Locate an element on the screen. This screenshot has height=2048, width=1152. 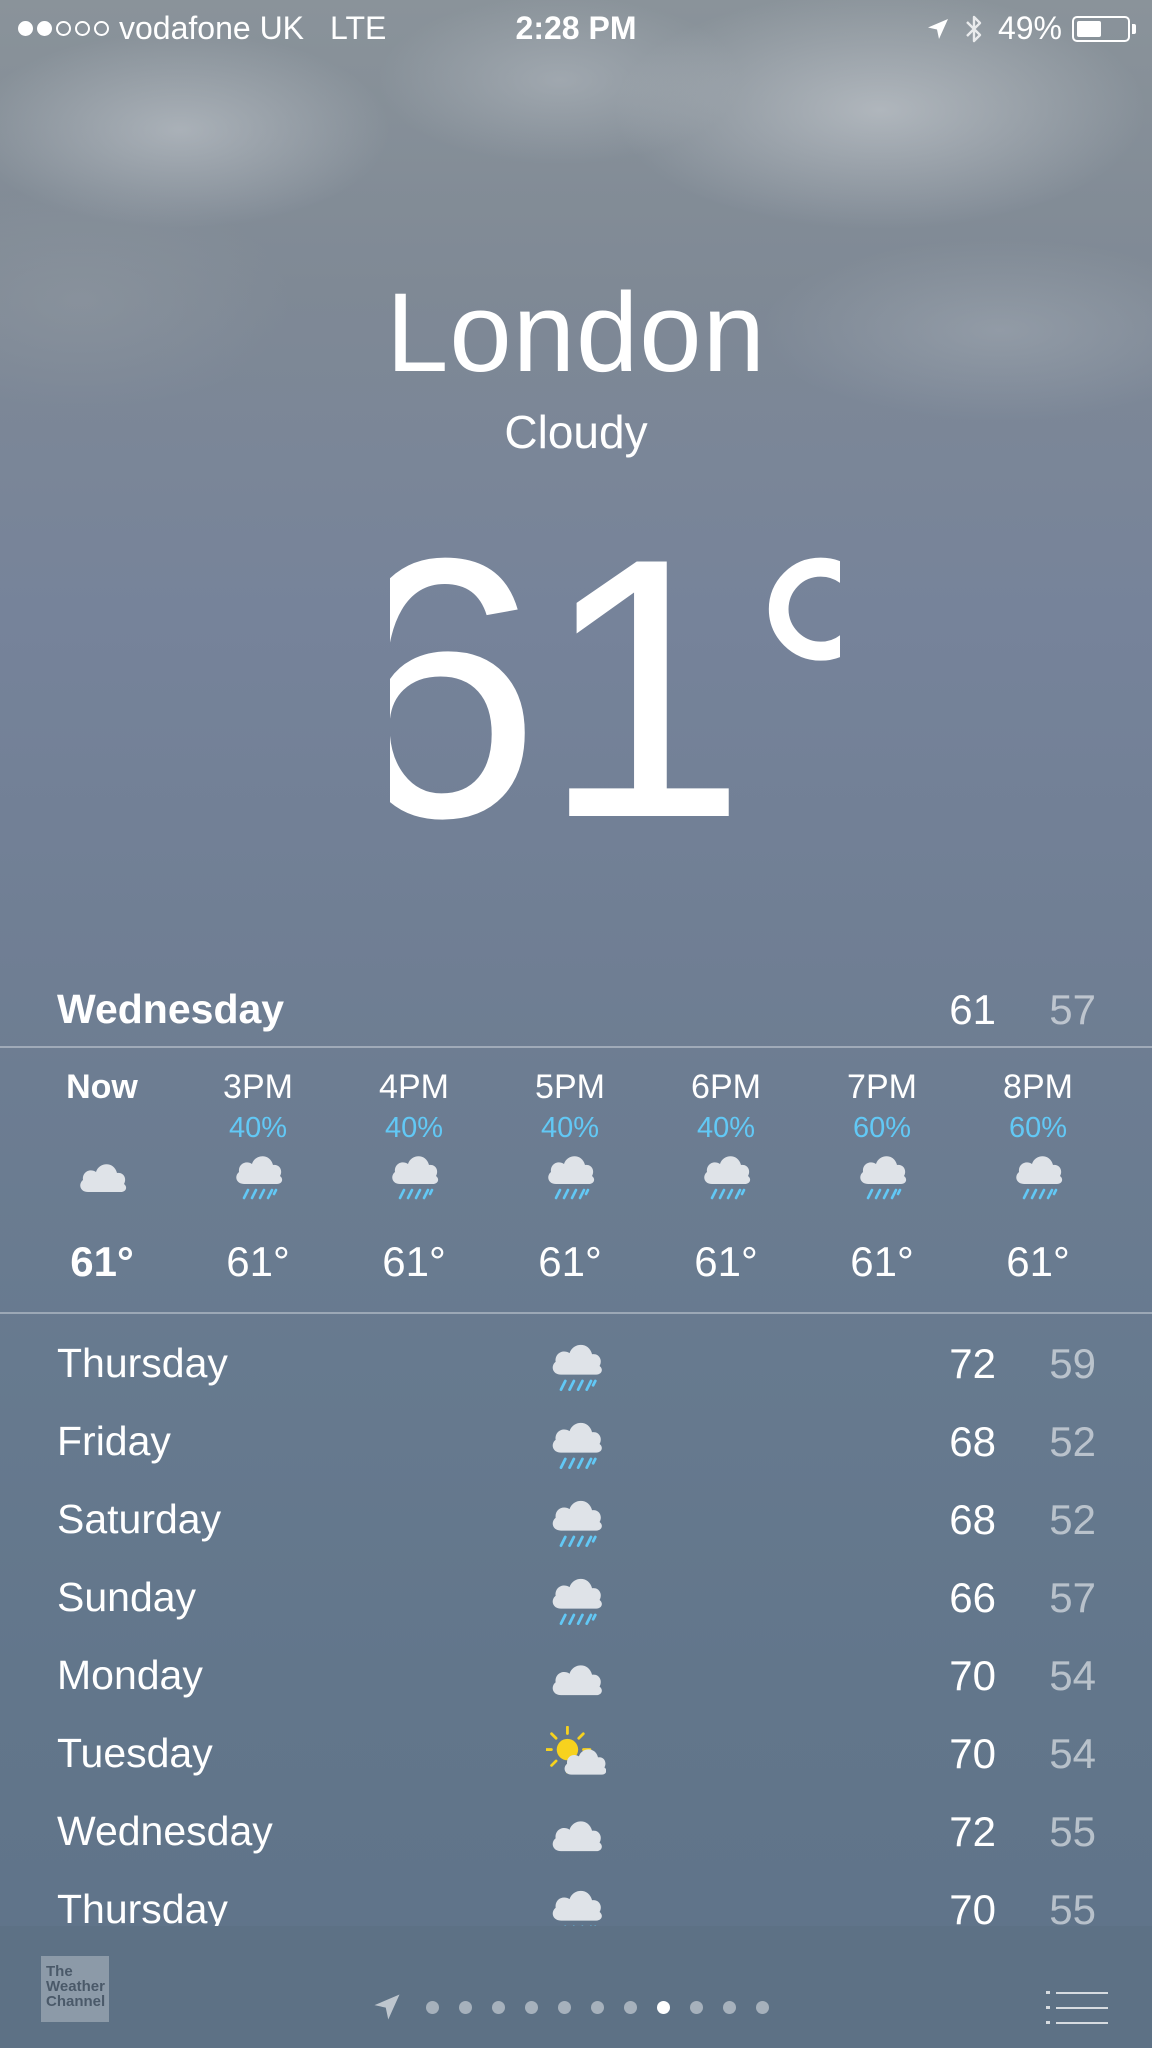
hourly-item: Now 61° is located at coordinates (102, 1180).